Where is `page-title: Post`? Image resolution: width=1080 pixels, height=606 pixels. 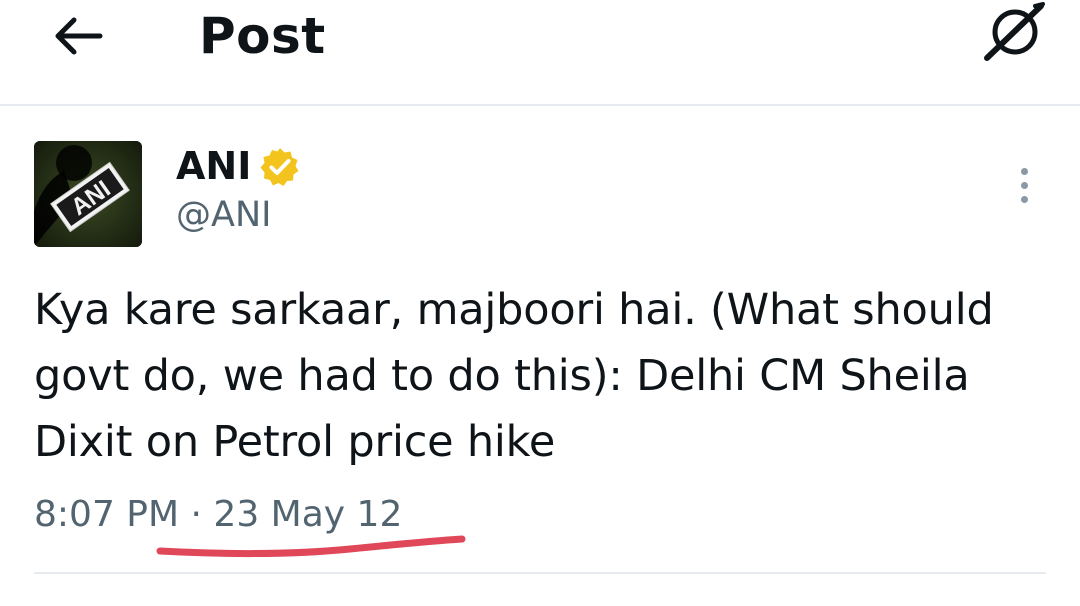 page-title: Post is located at coordinates (262, 36).